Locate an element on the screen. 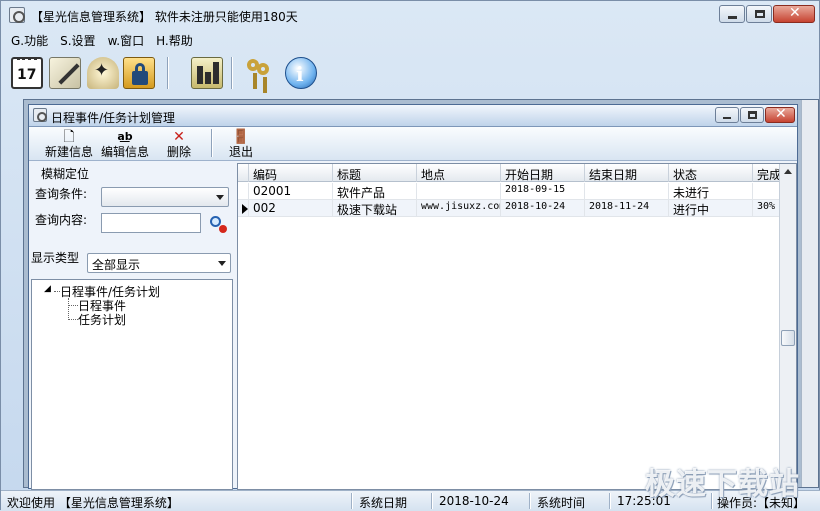 This screenshot has width=820, height=511. child-window-title: 日程事件/任务计划管理 is located at coordinates (113, 118).